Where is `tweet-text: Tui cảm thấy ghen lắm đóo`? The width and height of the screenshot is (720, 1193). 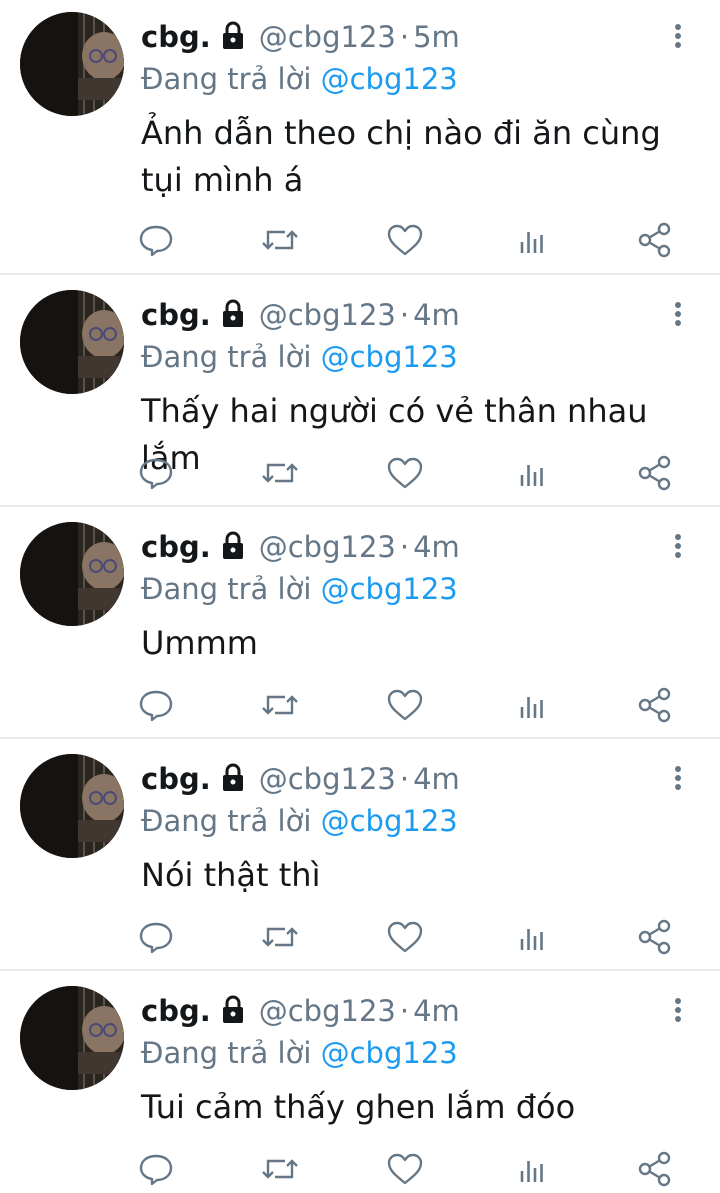
tweet-text: Tui cảm thấy ghen lắm đóo is located at coordinates (358, 1107).